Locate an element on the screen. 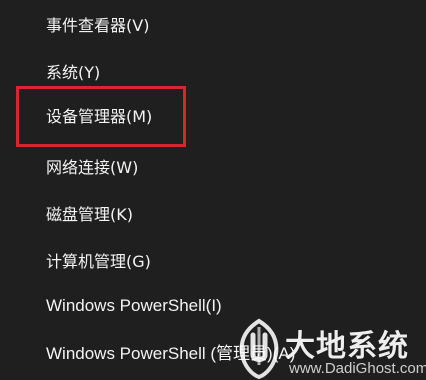  menu-item-system: 系统(Y) is located at coordinates (73, 73).